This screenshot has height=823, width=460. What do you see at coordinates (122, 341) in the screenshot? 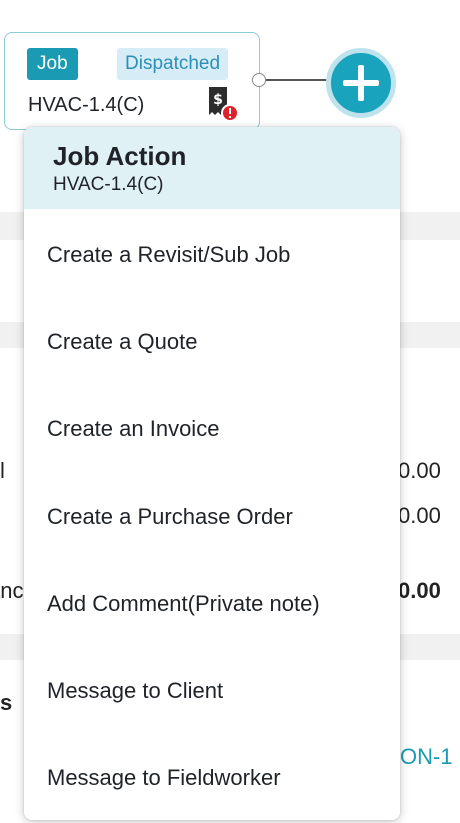
I see `menu-item-label: Create a Quote` at bounding box center [122, 341].